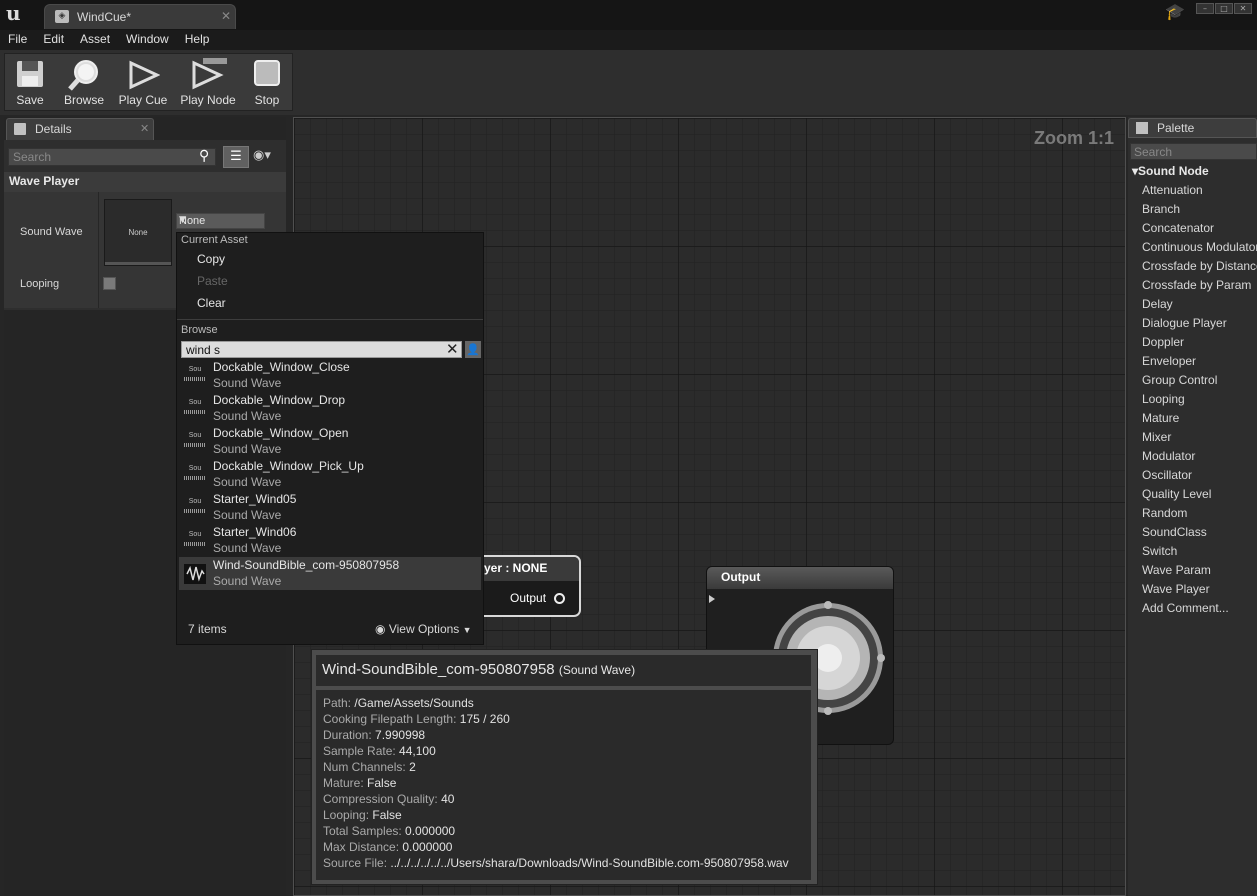 The height and width of the screenshot is (896, 1257). I want to click on palette-item: Mature, so click(1199, 418).